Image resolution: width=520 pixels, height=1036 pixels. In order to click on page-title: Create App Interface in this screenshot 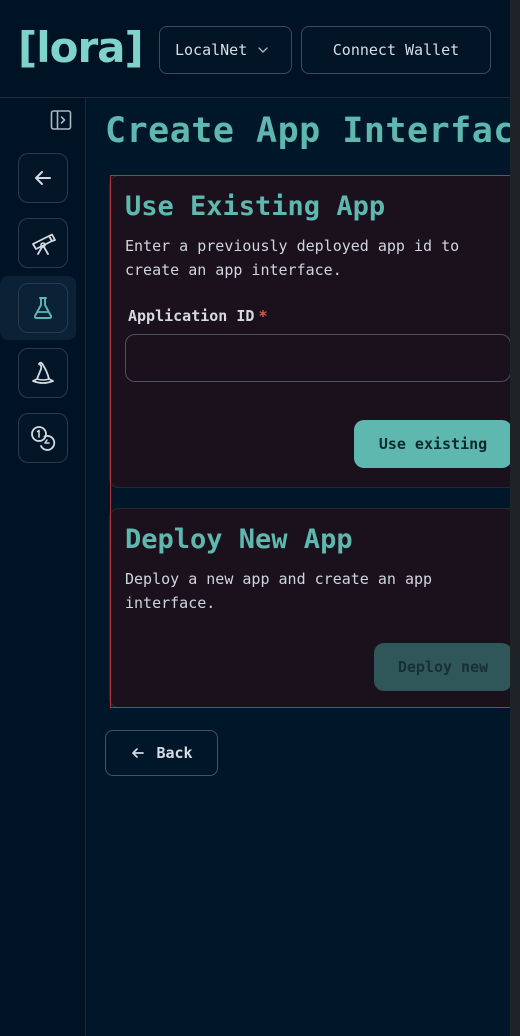, I will do `click(307, 131)`.